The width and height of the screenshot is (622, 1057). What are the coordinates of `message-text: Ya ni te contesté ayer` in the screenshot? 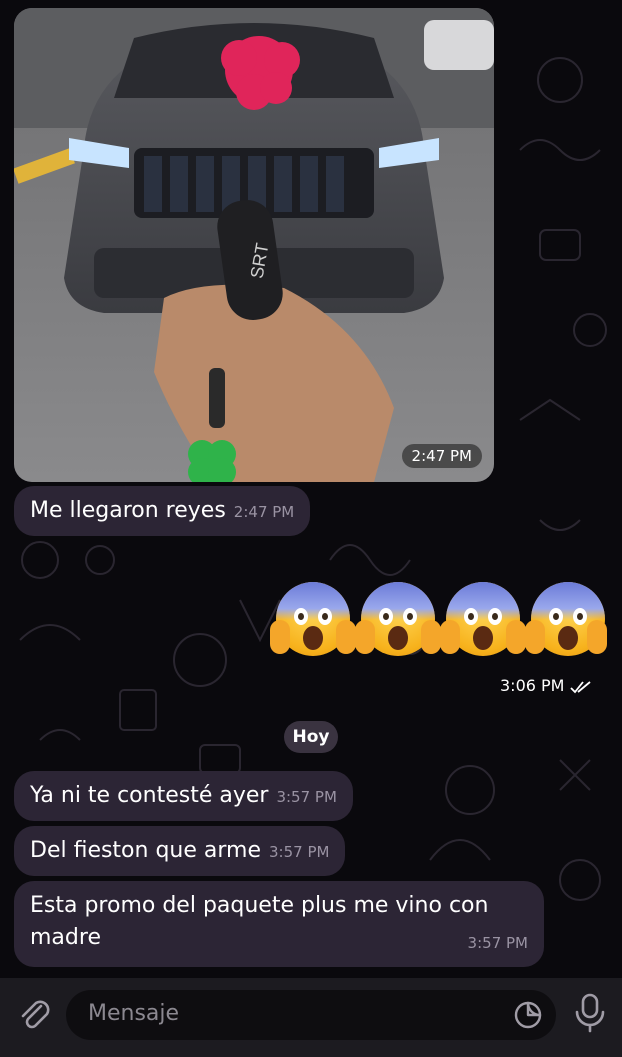 It's located at (149, 795).